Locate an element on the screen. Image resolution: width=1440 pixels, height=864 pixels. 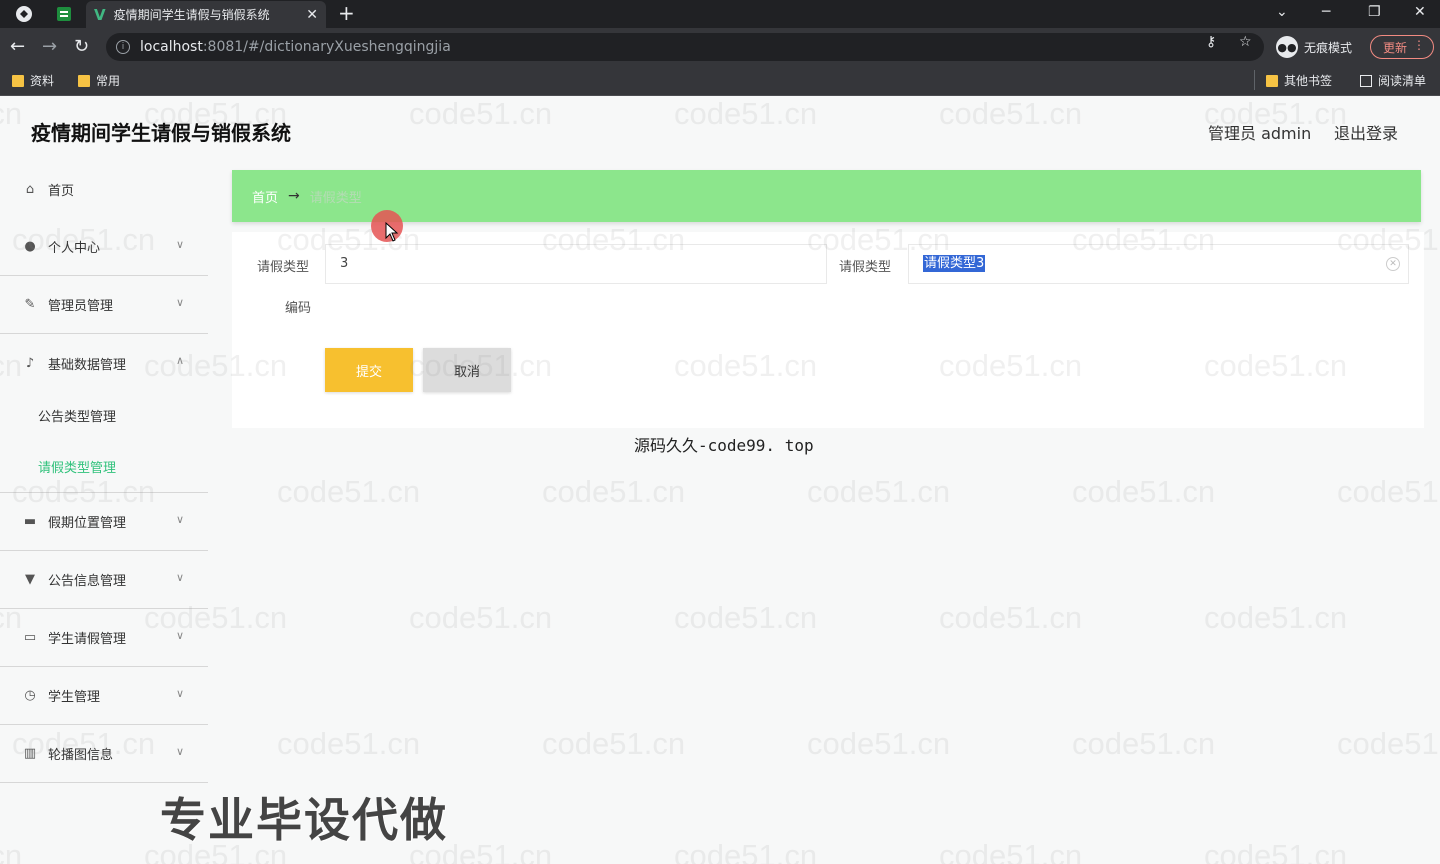
update-button: 更新 ⋮ is located at coordinates (1402, 47).